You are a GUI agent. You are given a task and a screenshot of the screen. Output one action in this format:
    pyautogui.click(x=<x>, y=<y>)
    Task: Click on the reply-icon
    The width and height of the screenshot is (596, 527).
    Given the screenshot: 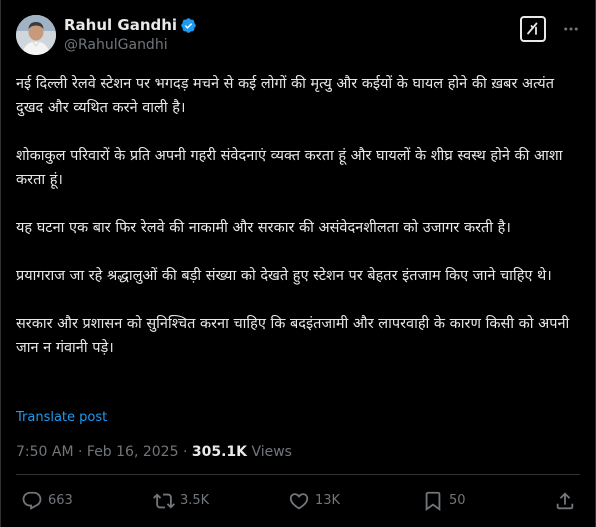 What is the action you would take?
    pyautogui.click(x=32, y=500)
    